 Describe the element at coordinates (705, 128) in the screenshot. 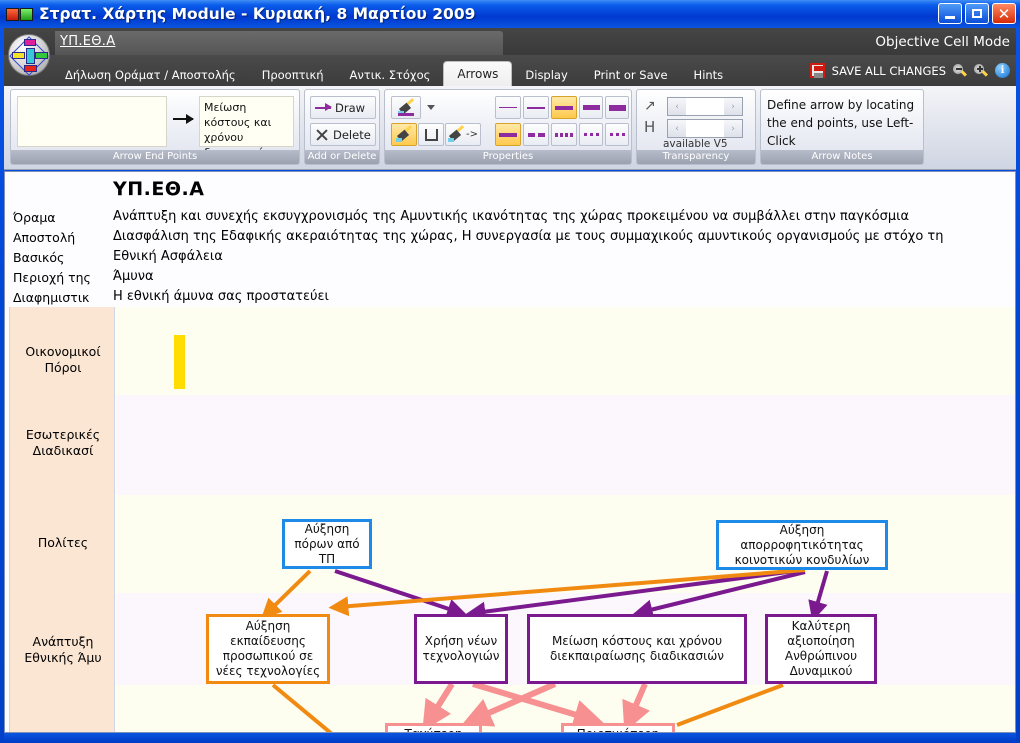

I see `transparency-spin-bottom: ‹ ›` at that location.